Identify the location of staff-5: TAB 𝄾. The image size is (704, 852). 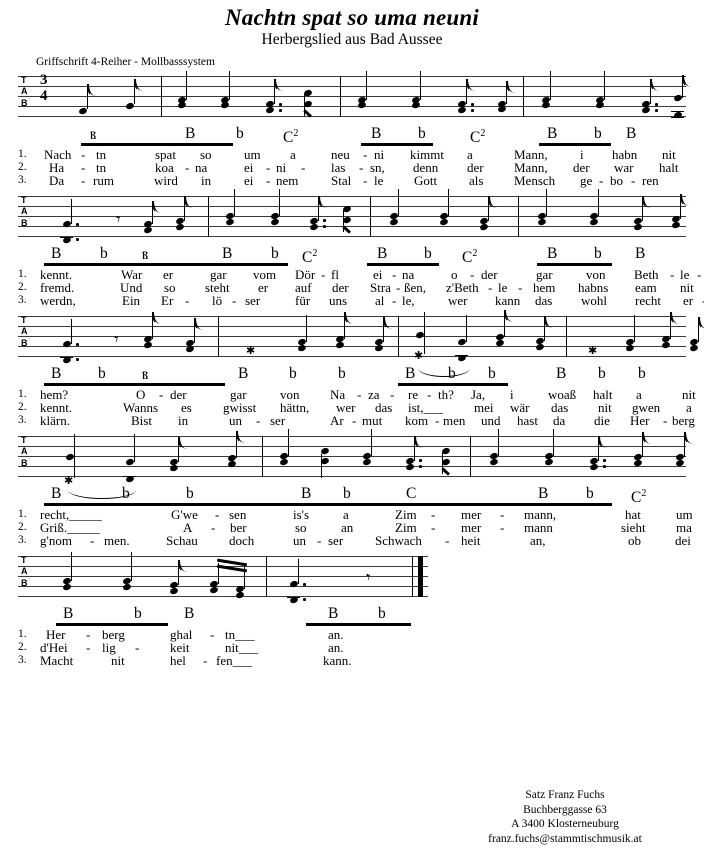
(223, 577).